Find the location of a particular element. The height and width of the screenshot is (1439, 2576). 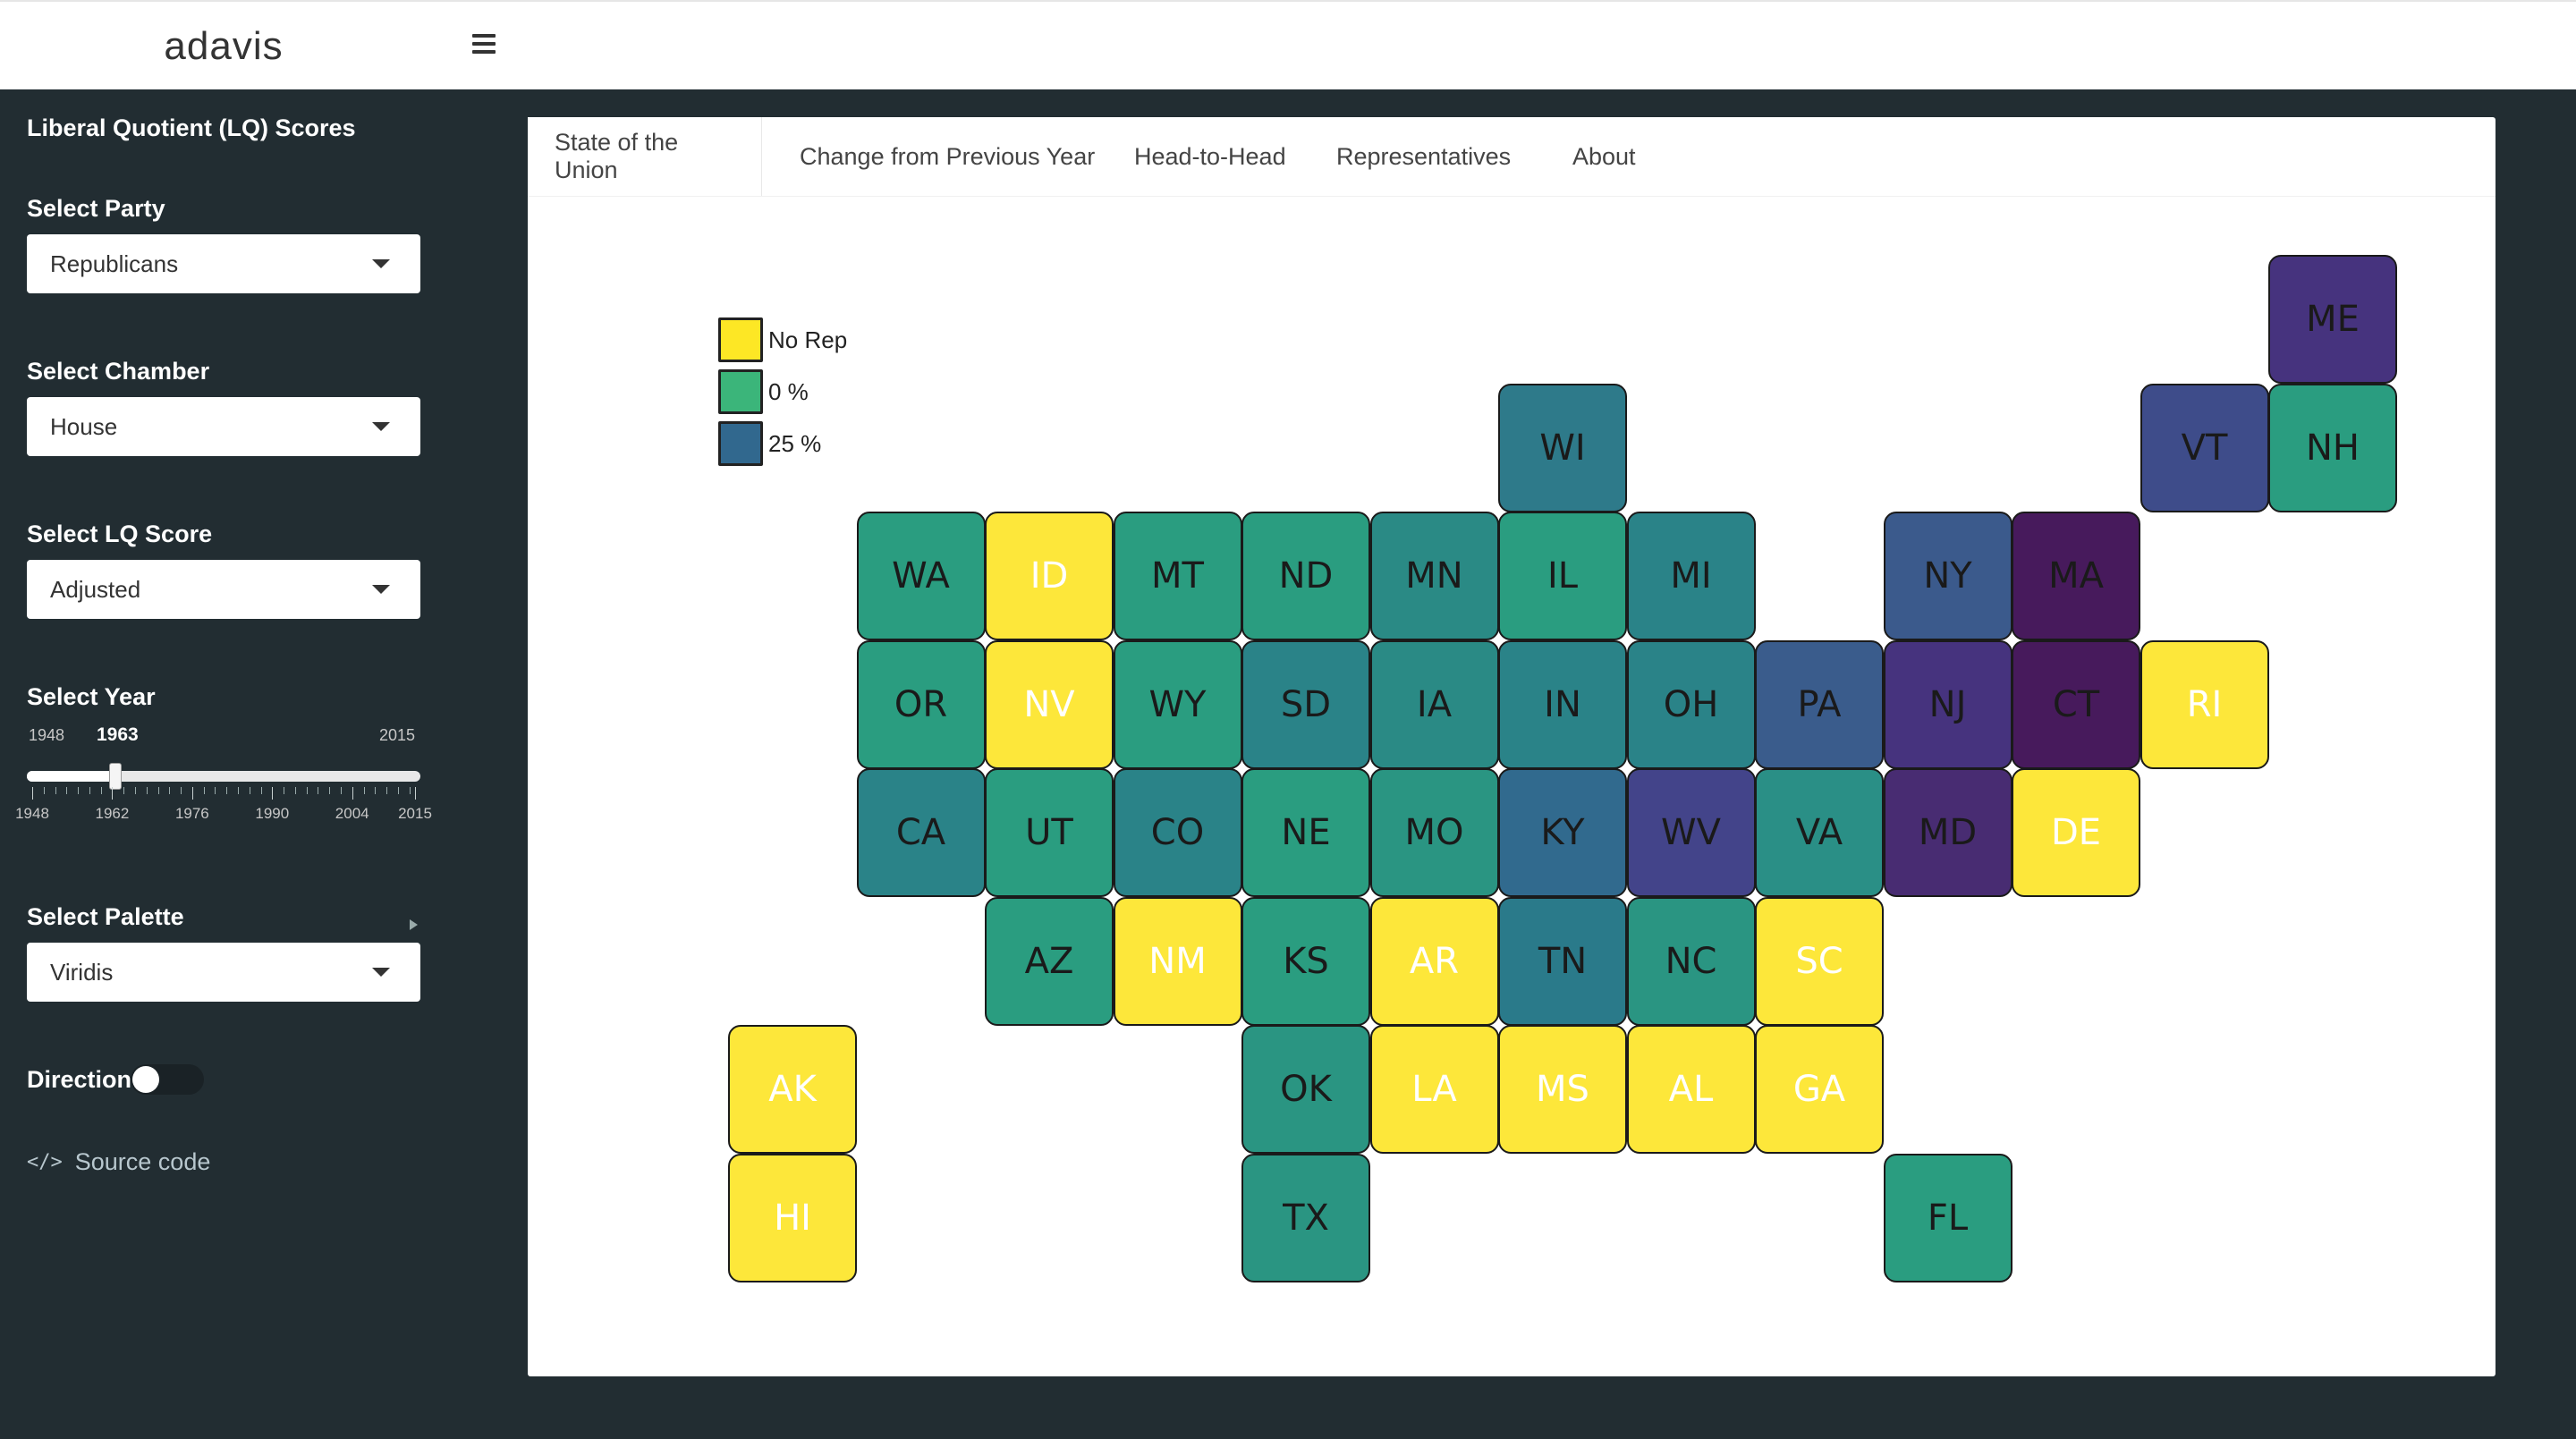

party-select: Republicans is located at coordinates (223, 263).